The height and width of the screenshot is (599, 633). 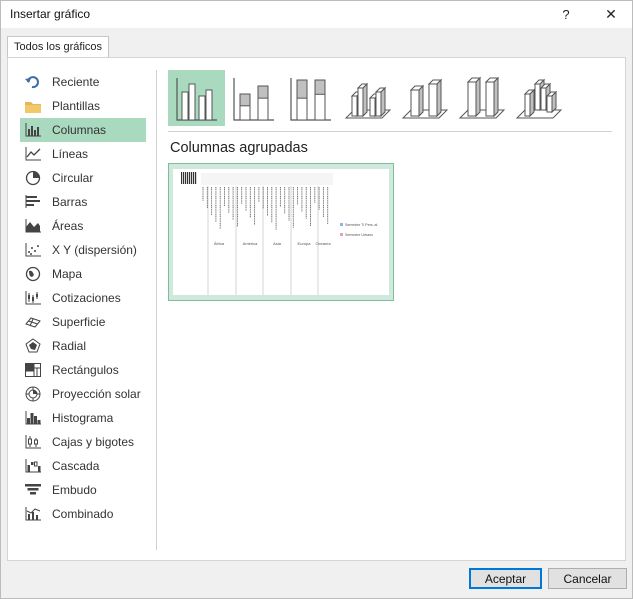 I want to click on nav-item-label: Histograma, so click(x=83, y=418).